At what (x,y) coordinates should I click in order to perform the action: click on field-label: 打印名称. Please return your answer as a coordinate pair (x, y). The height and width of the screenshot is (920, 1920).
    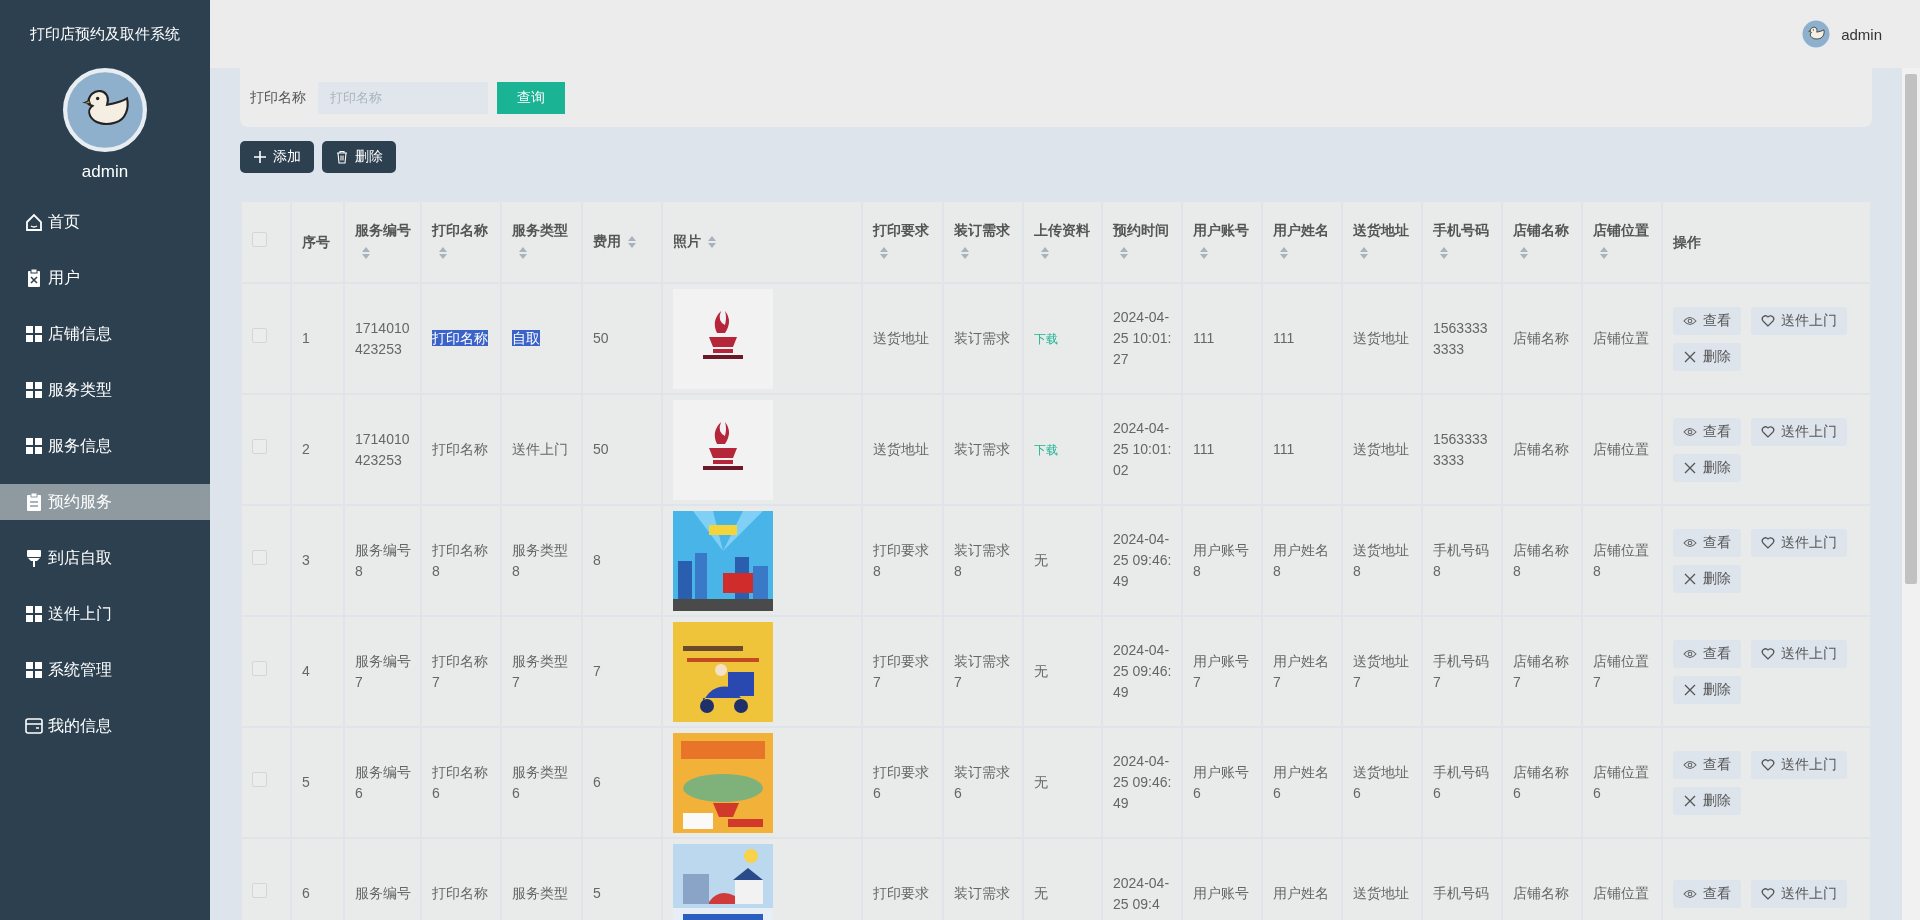
    Looking at the image, I should click on (278, 97).